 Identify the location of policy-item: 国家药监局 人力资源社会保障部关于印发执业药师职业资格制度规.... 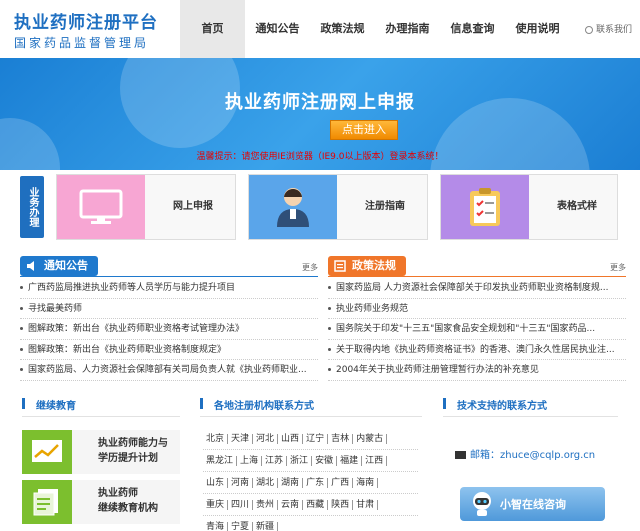
(477, 288).